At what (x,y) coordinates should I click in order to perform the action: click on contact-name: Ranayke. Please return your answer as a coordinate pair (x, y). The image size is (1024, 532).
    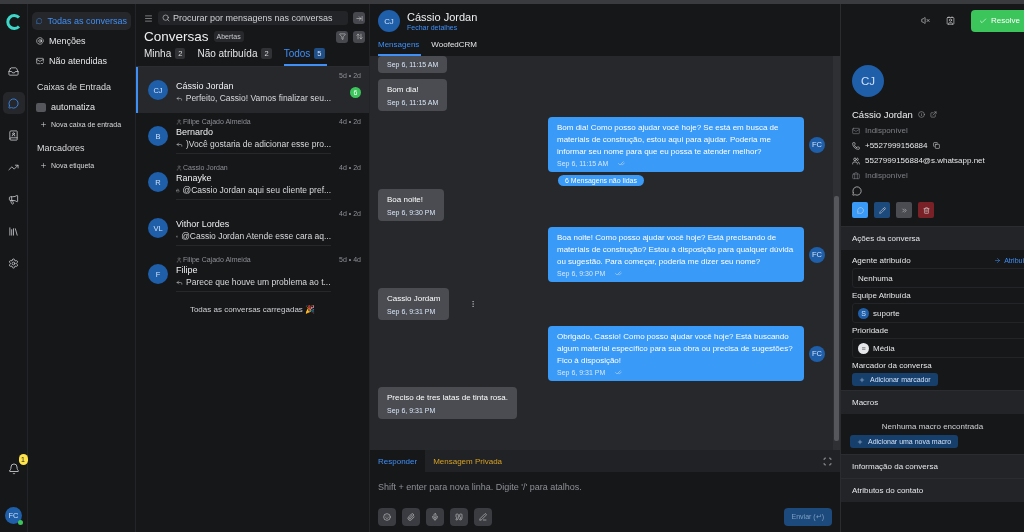
    Looking at the image, I should click on (194, 178).